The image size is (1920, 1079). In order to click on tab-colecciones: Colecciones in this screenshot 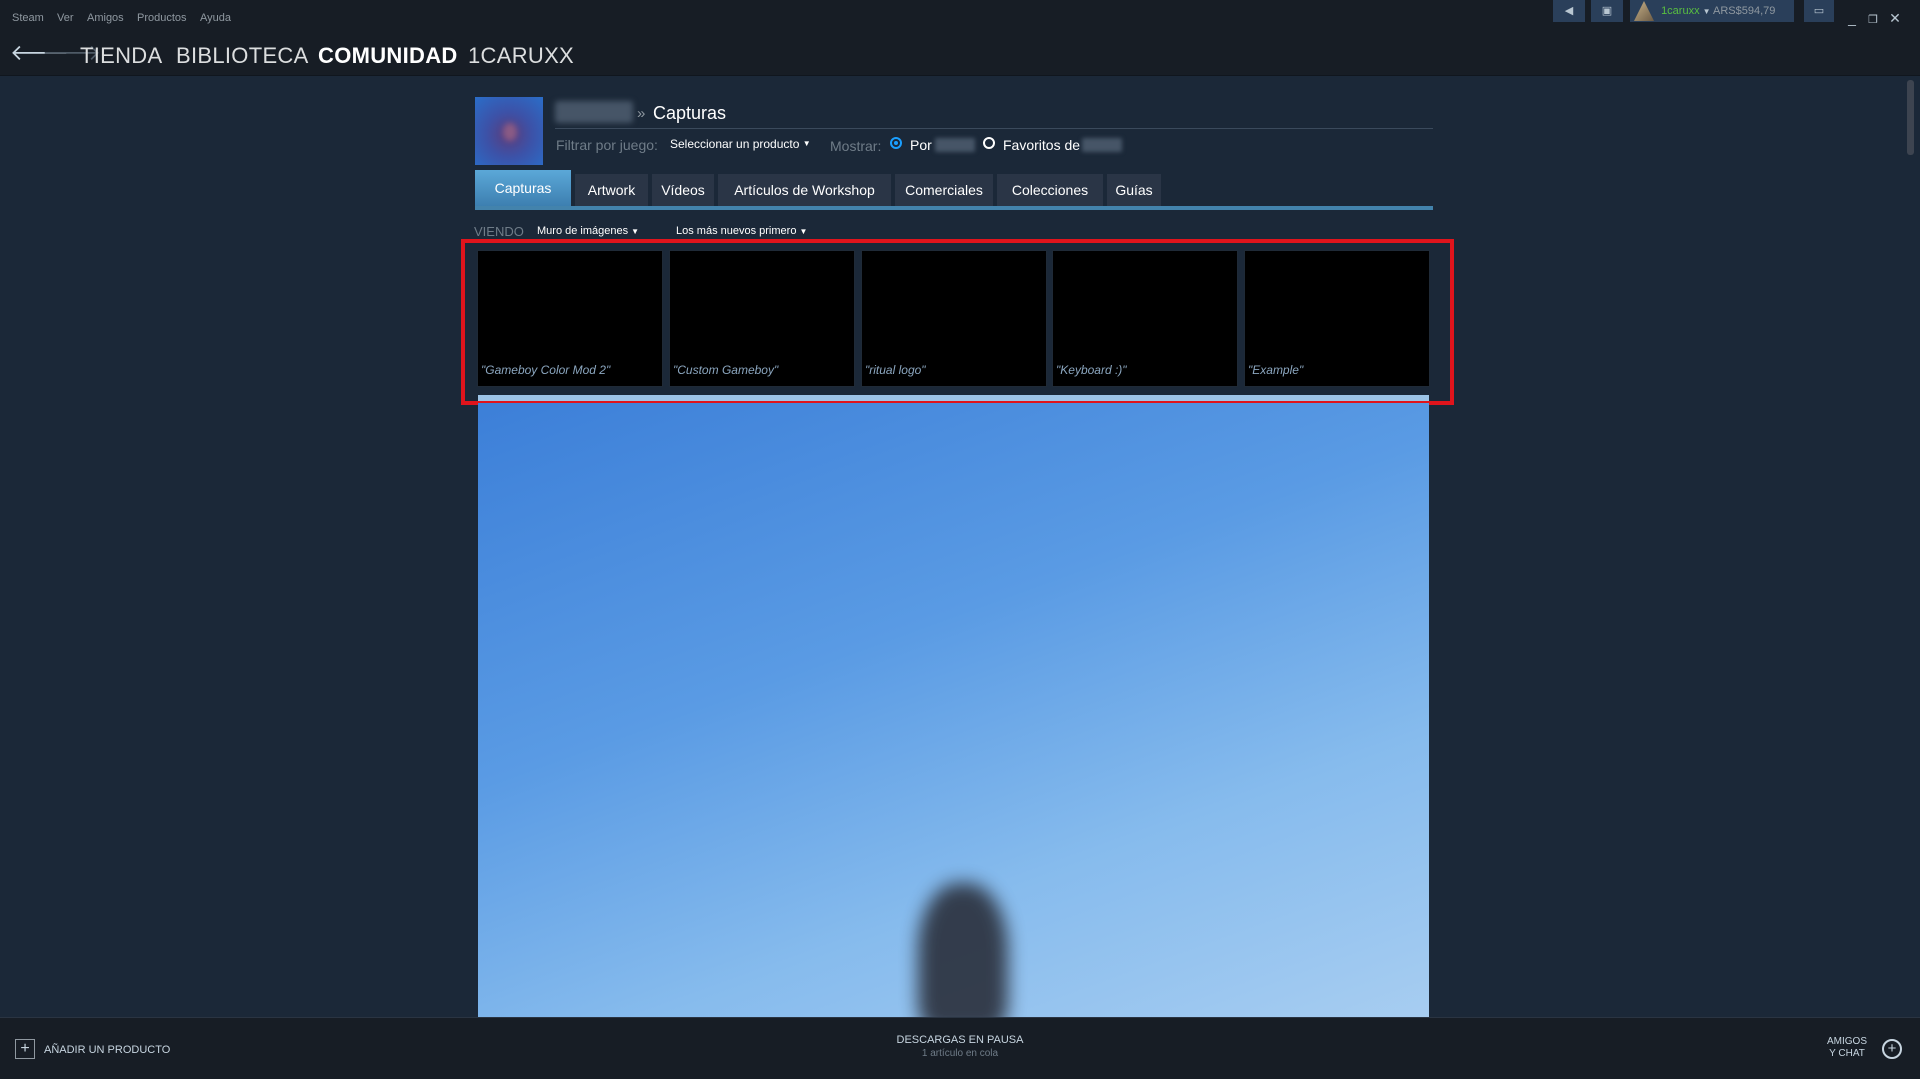, I will do `click(1050, 190)`.